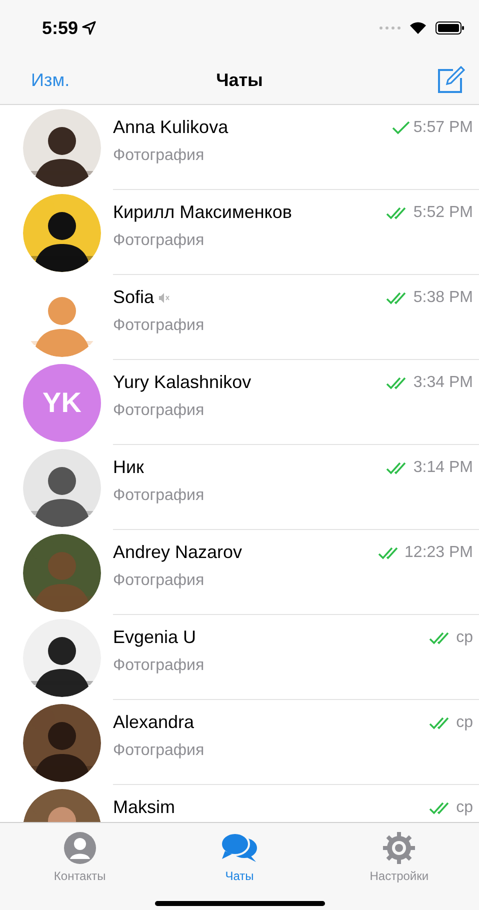  Describe the element at coordinates (438, 552) in the screenshot. I see `chat-time: 12:23 PM` at that location.